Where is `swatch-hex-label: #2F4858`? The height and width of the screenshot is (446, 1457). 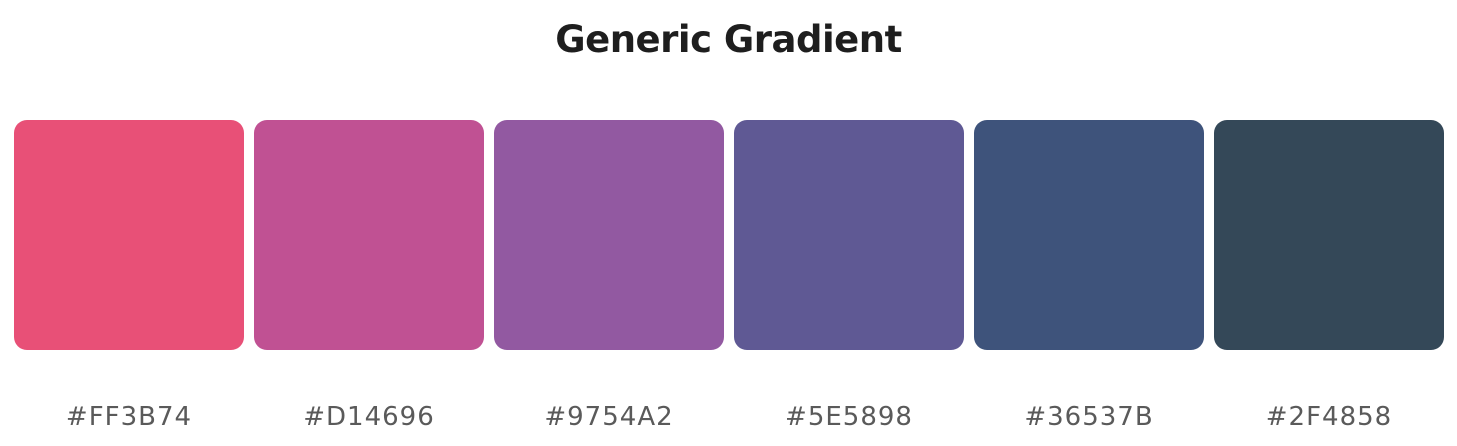 swatch-hex-label: #2F4858 is located at coordinates (1329, 417).